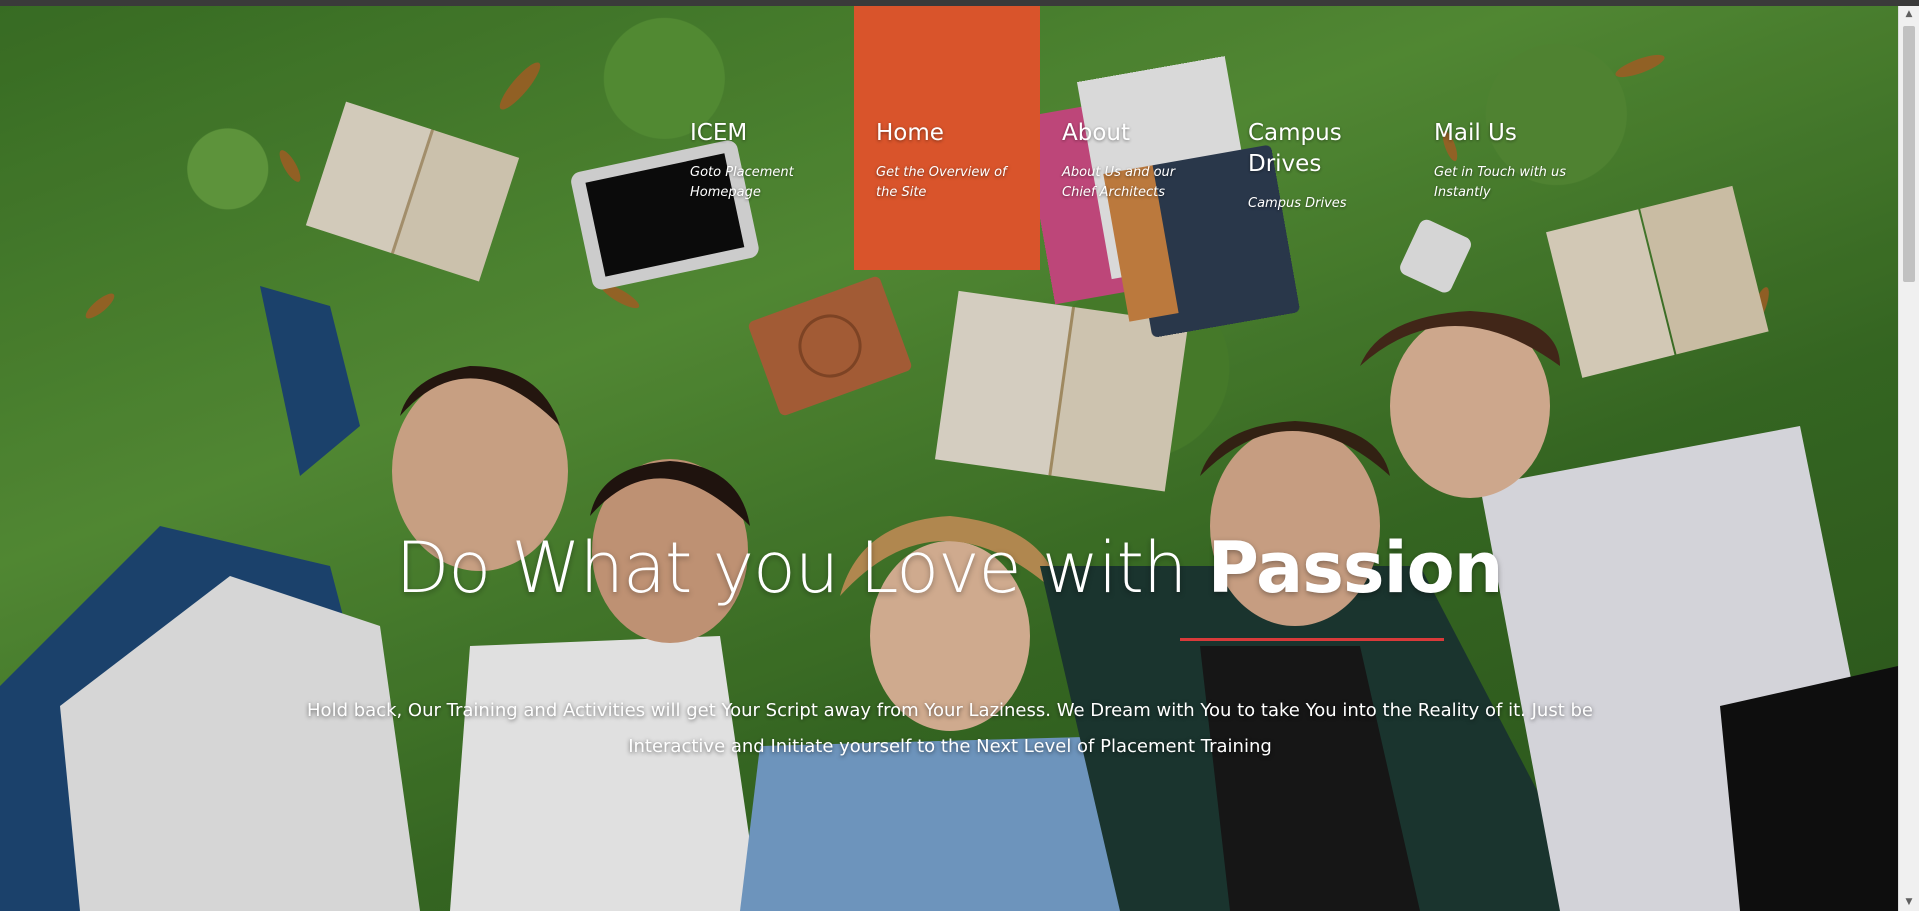  Describe the element at coordinates (1475, 133) in the screenshot. I see `nav-item-title: Mail Us` at that location.